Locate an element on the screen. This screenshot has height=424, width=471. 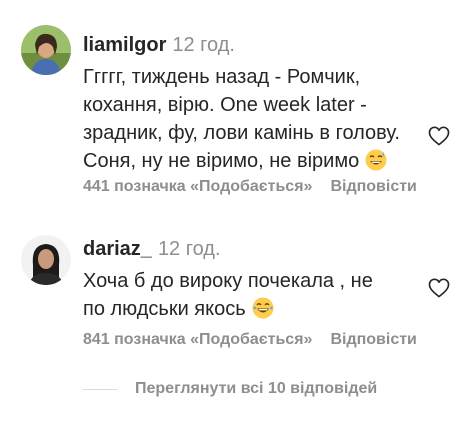
grinning-sweat-emoji is located at coordinates (376, 164).